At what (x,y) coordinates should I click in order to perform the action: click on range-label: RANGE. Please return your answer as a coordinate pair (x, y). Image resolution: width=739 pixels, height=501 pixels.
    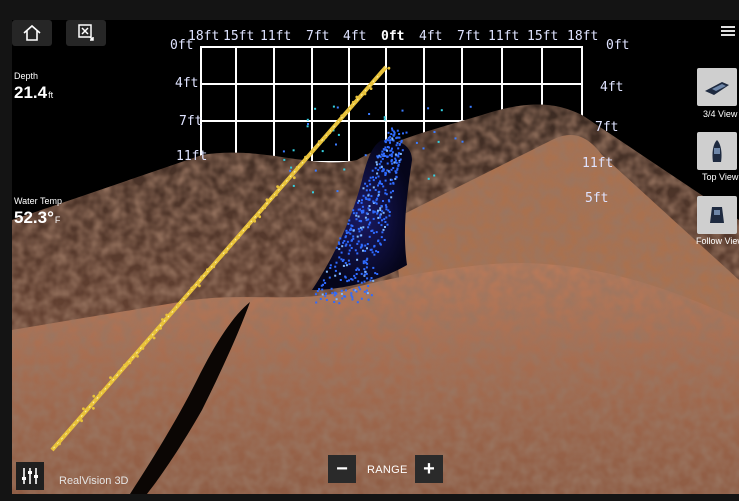
    Looking at the image, I should click on (387, 470).